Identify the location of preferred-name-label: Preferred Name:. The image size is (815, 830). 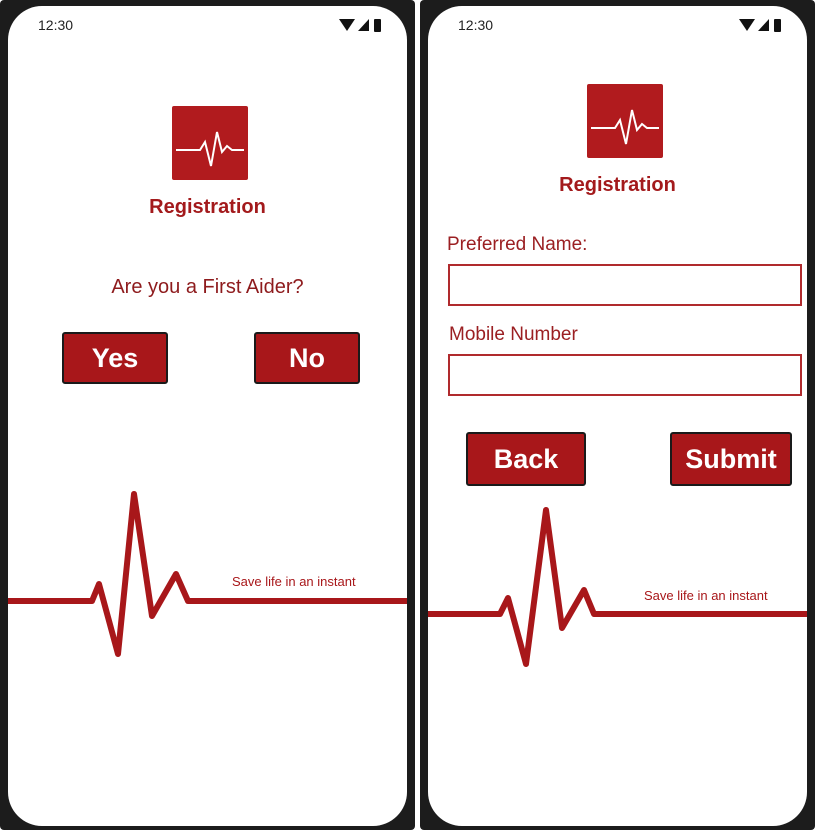
(517, 244).